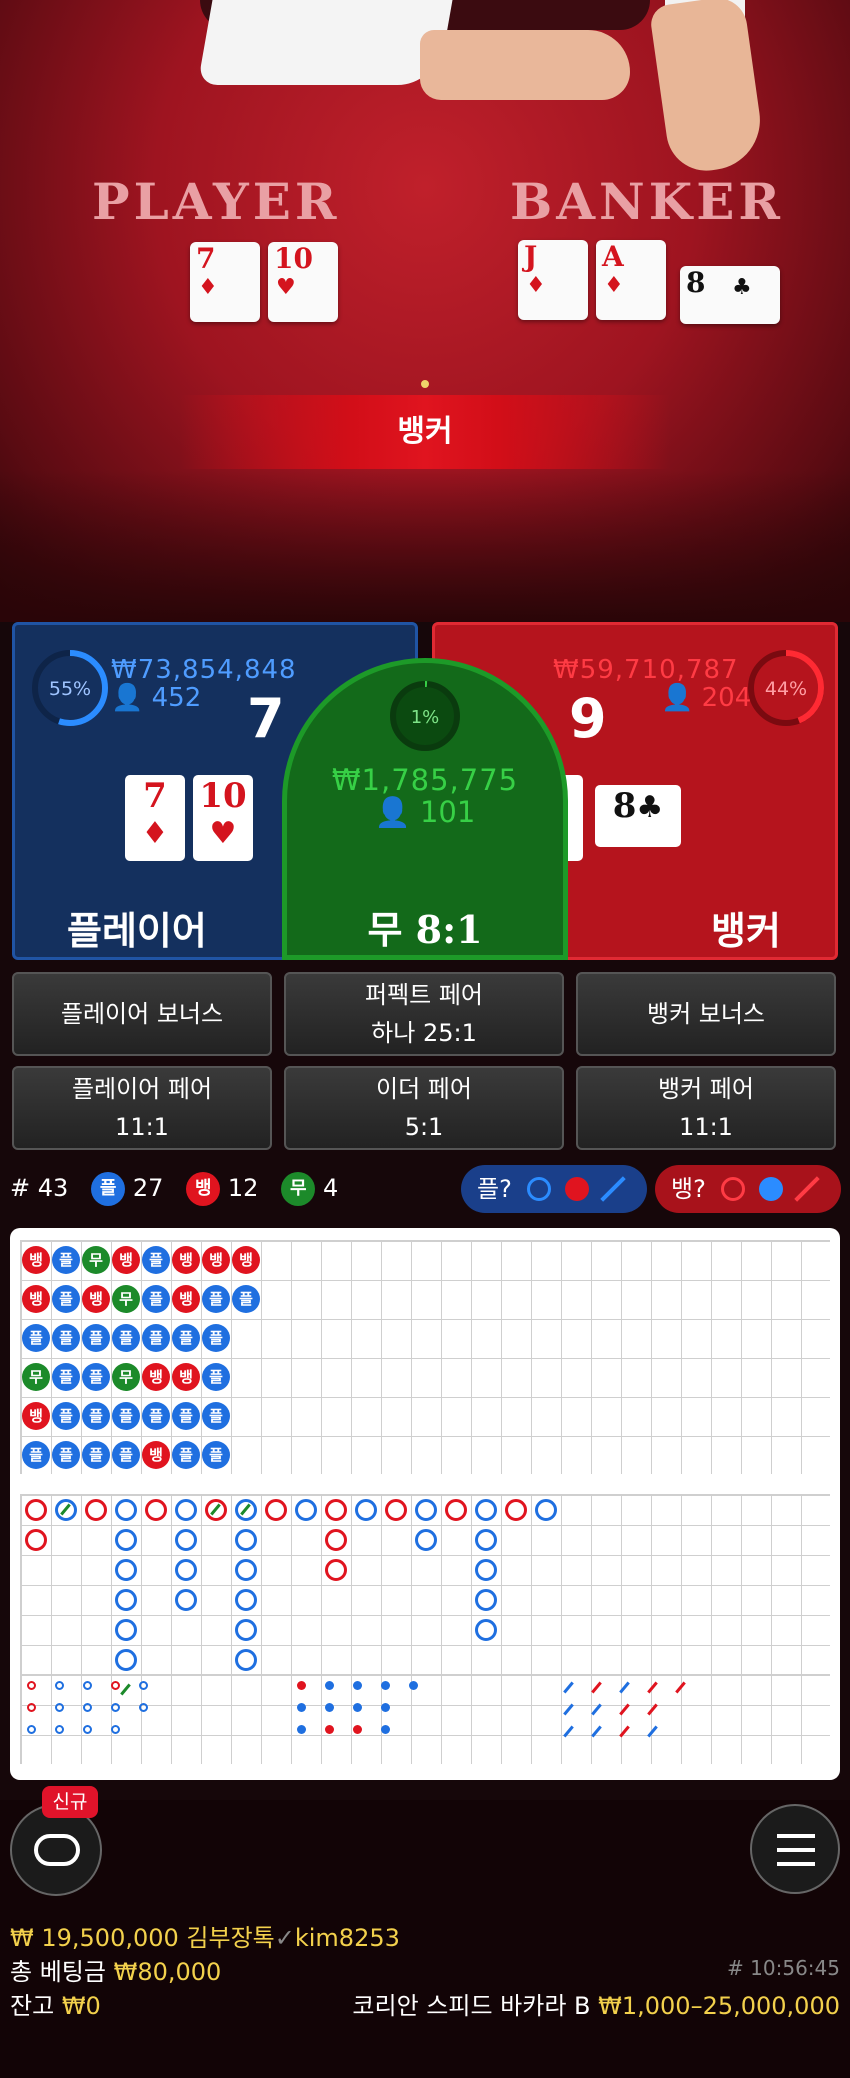  What do you see at coordinates (39, 1188) in the screenshot?
I see `round-number: # 43` at bounding box center [39, 1188].